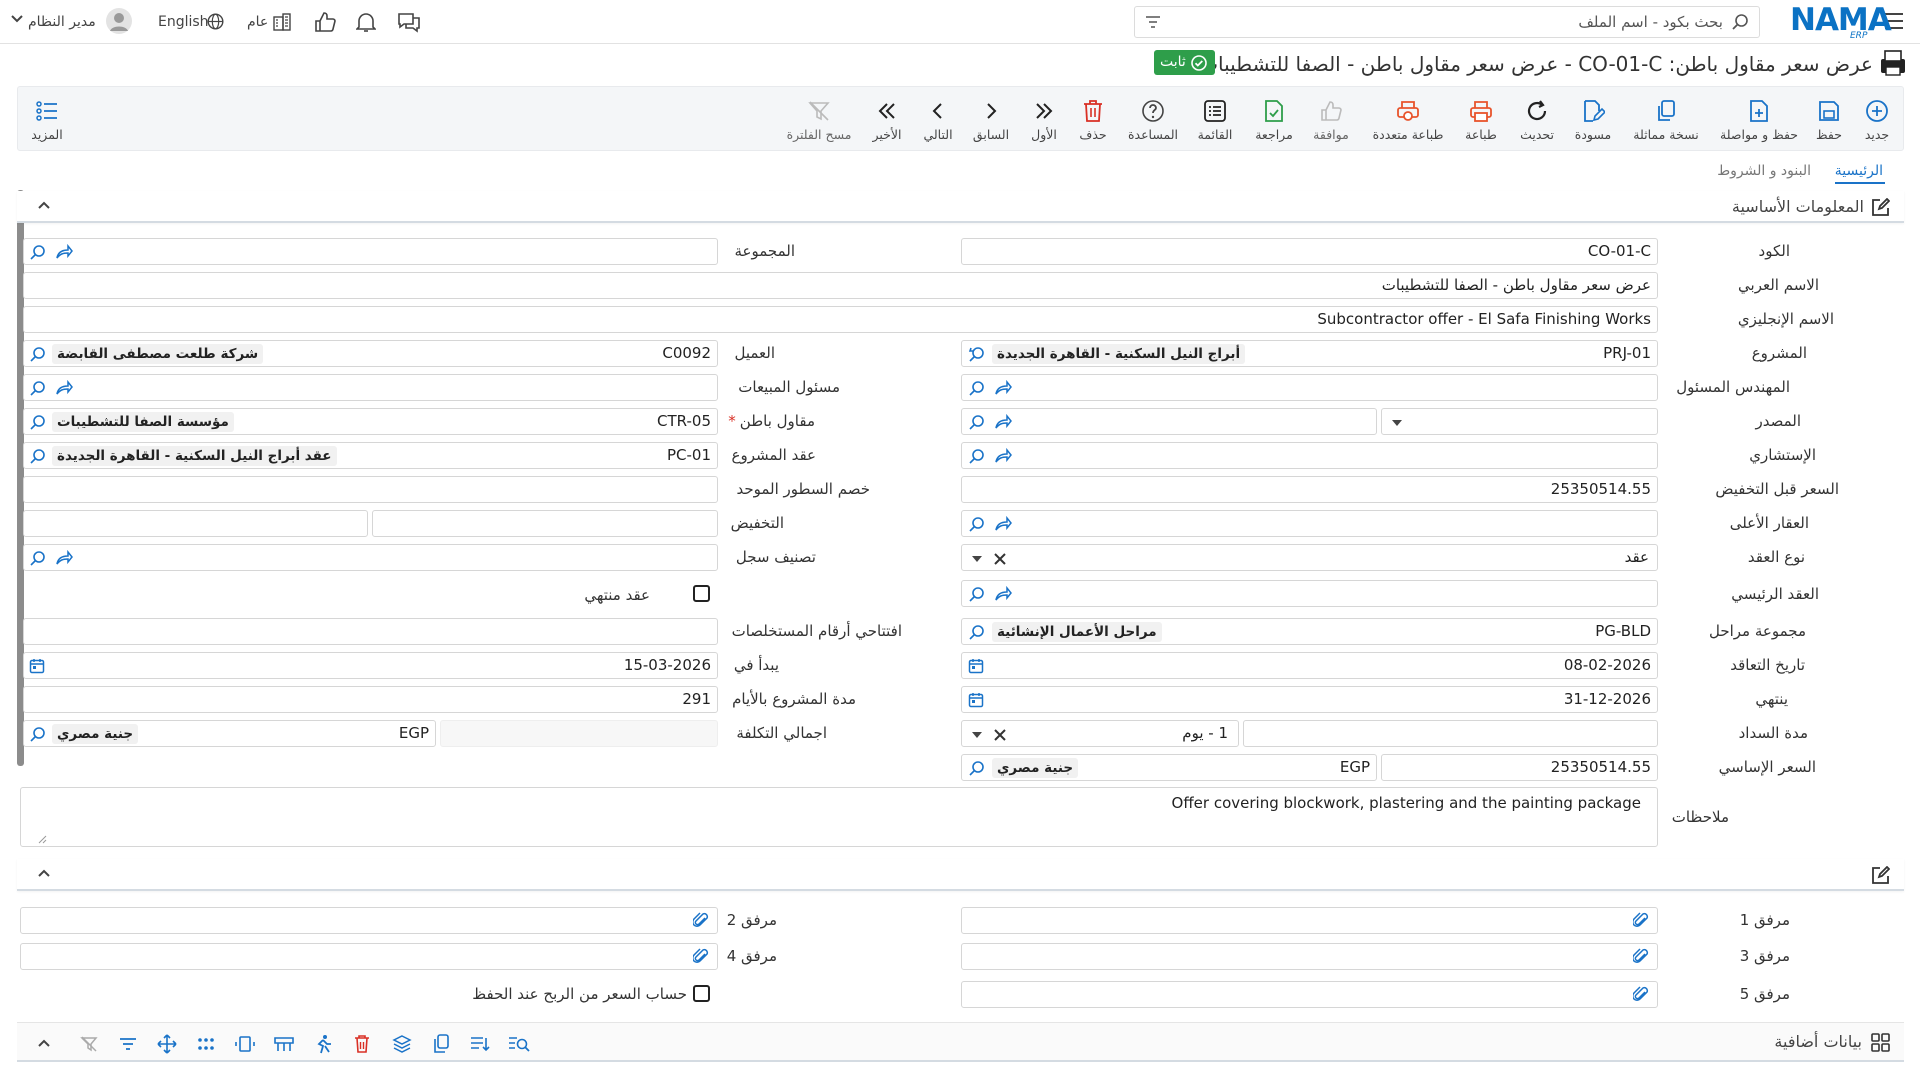  Describe the element at coordinates (1309, 956) in the screenshot. I see `attachment3-field` at that location.